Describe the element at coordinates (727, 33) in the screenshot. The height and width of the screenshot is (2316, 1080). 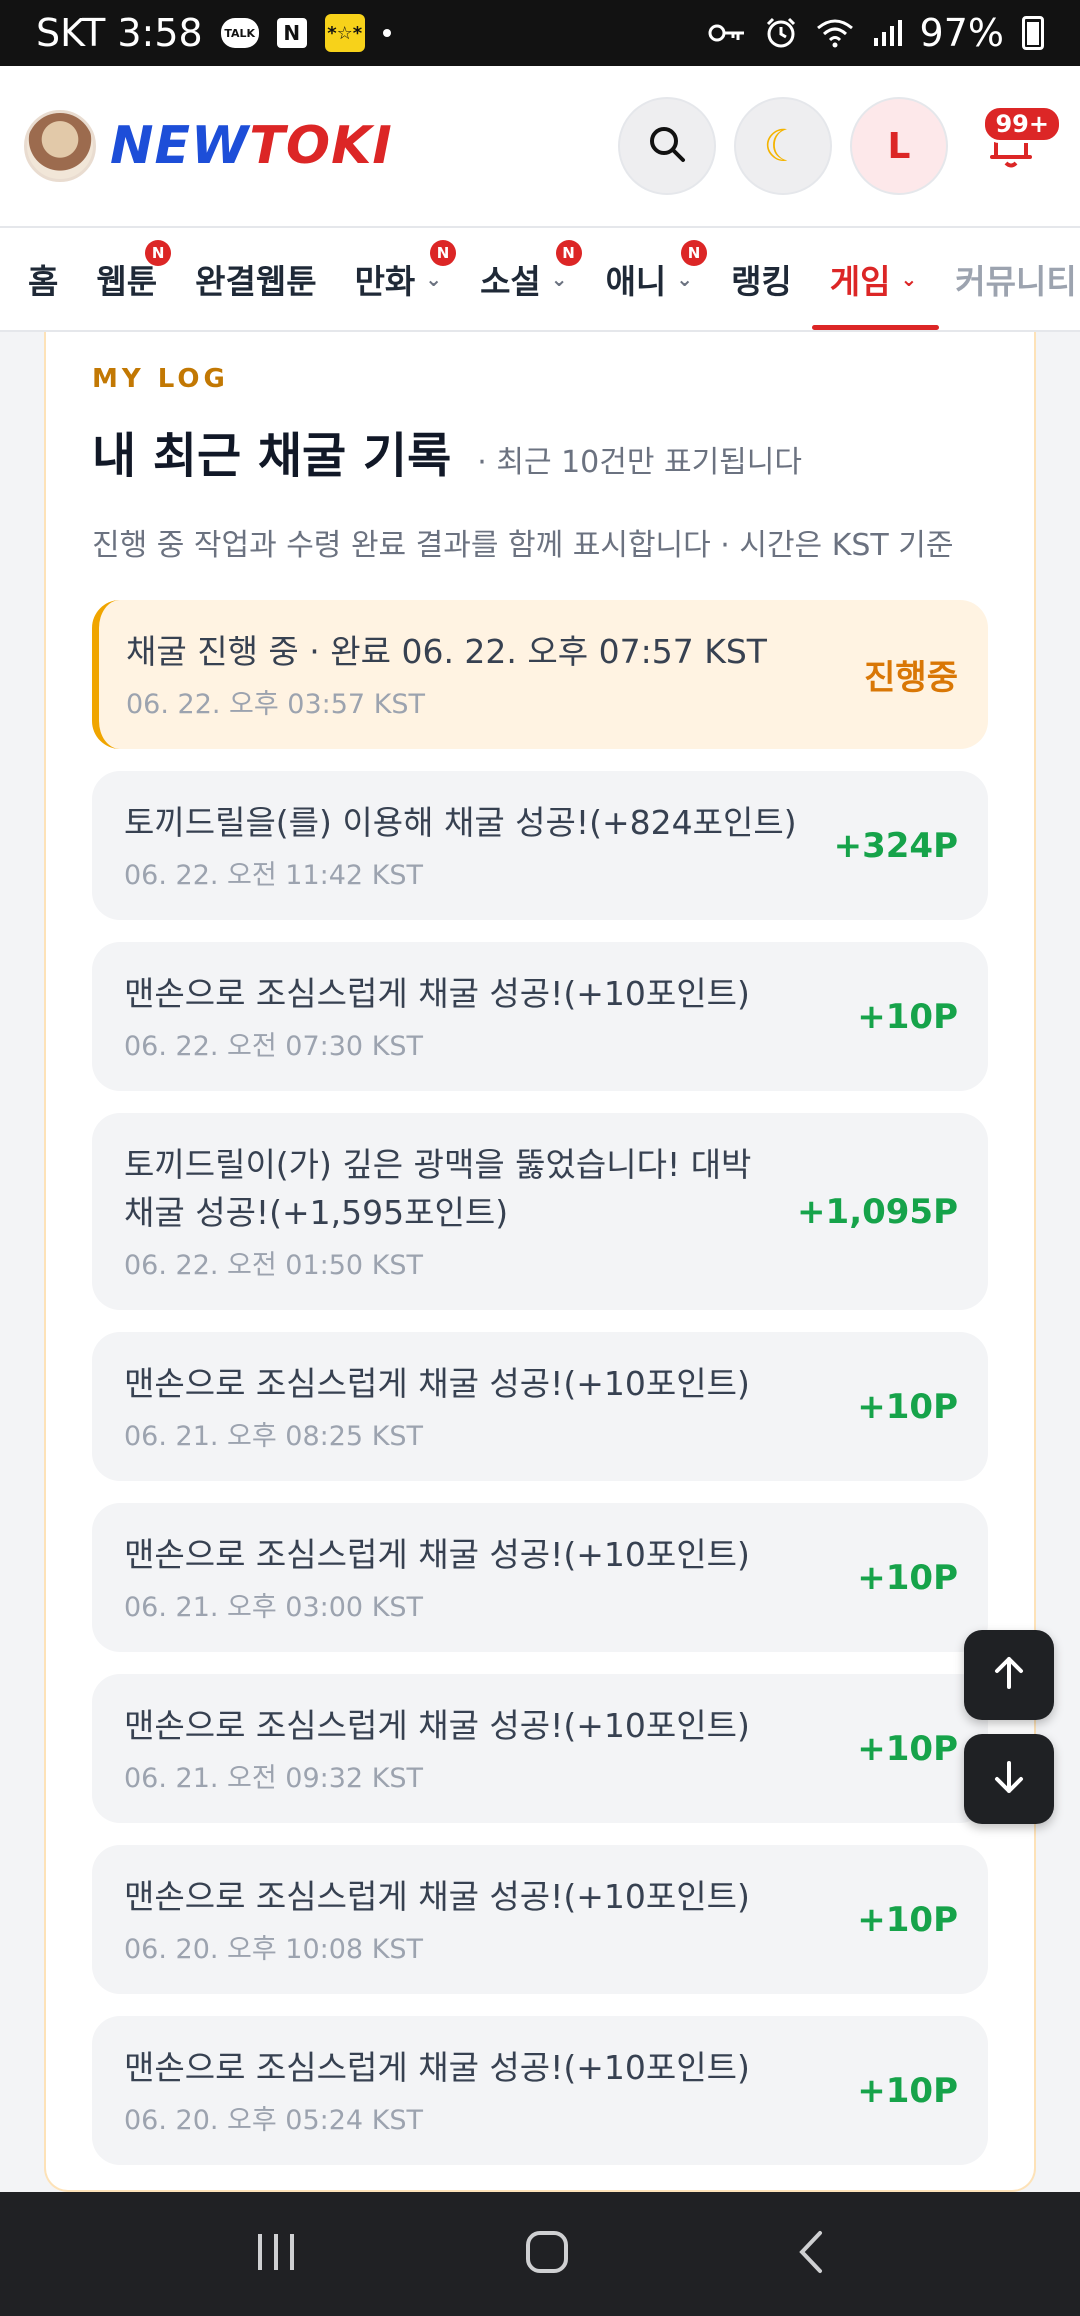
I see `key-icon` at that location.